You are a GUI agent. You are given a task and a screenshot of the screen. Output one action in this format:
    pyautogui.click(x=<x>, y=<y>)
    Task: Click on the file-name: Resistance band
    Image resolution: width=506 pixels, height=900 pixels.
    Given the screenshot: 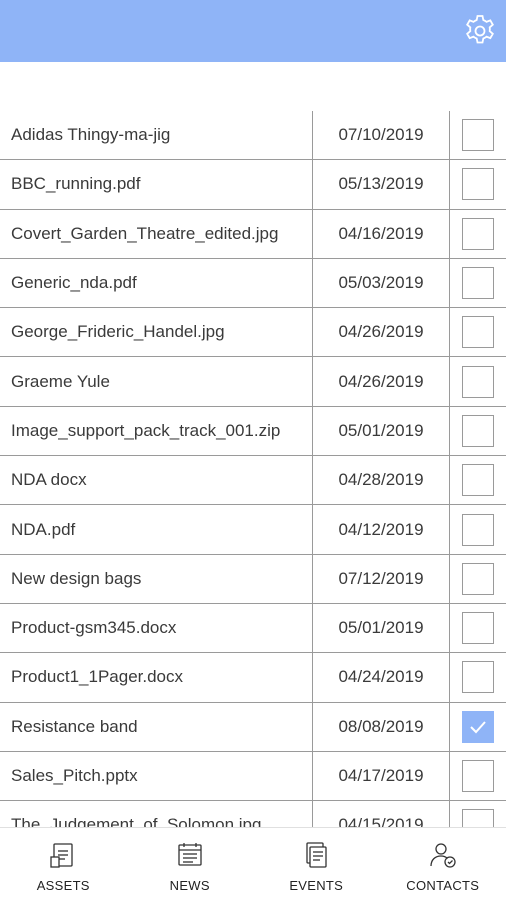 What is the action you would take?
    pyautogui.click(x=74, y=726)
    